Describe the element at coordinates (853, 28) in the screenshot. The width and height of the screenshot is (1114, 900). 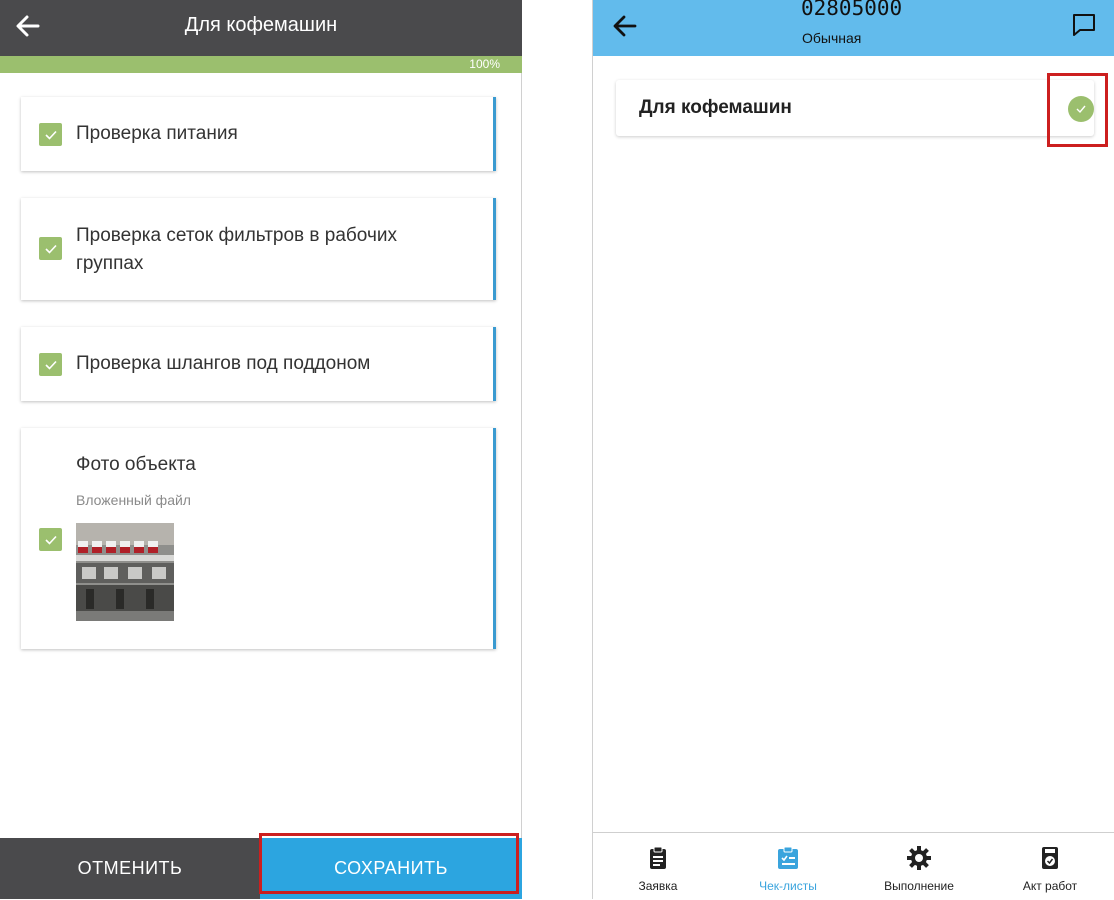
I see `top-bar: 02805000 Обычная` at that location.